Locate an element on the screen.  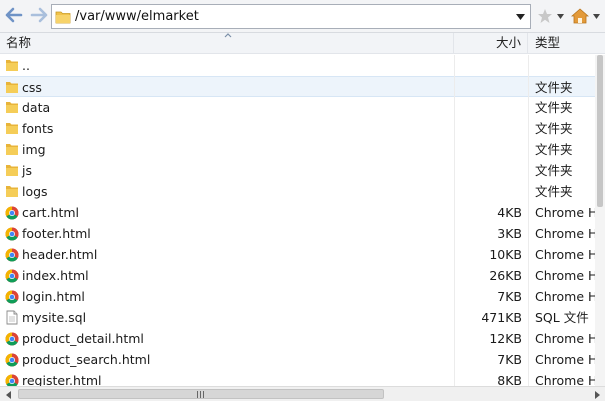
file-row: index.html 26KB Chrome HTML is located at coordinates (302, 275).